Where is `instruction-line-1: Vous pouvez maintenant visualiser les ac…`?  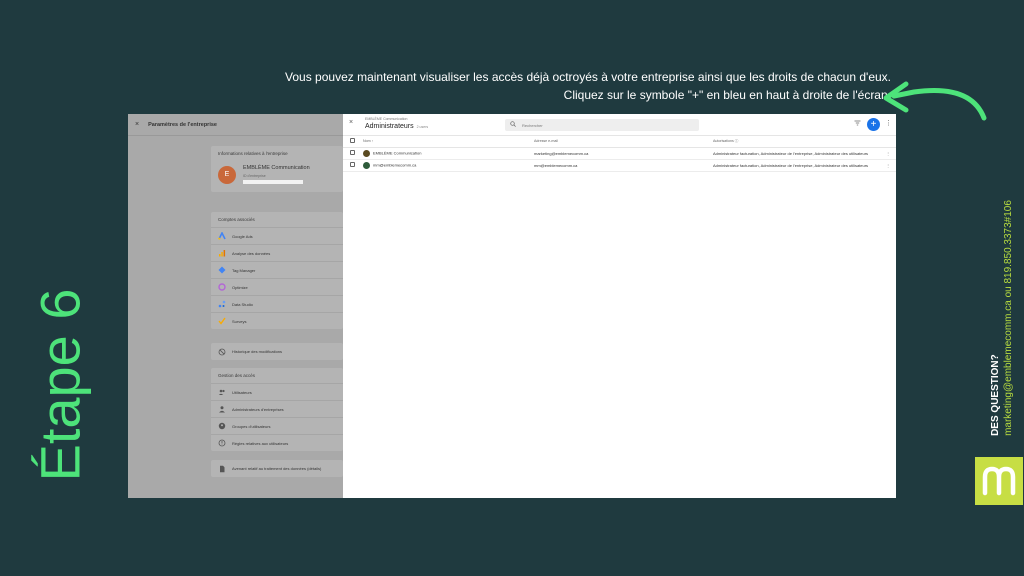 instruction-line-1: Vous pouvez maintenant visualiser les ac… is located at coordinates (588, 77).